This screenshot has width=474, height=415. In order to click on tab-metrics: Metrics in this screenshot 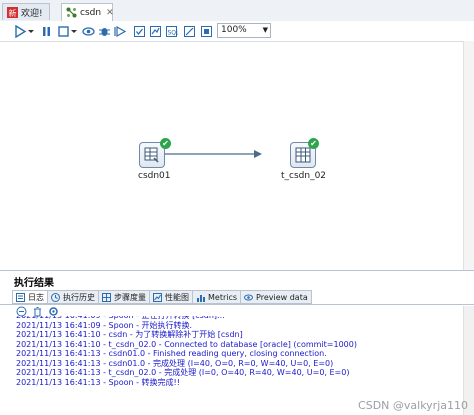, I will do `click(217, 297)`.